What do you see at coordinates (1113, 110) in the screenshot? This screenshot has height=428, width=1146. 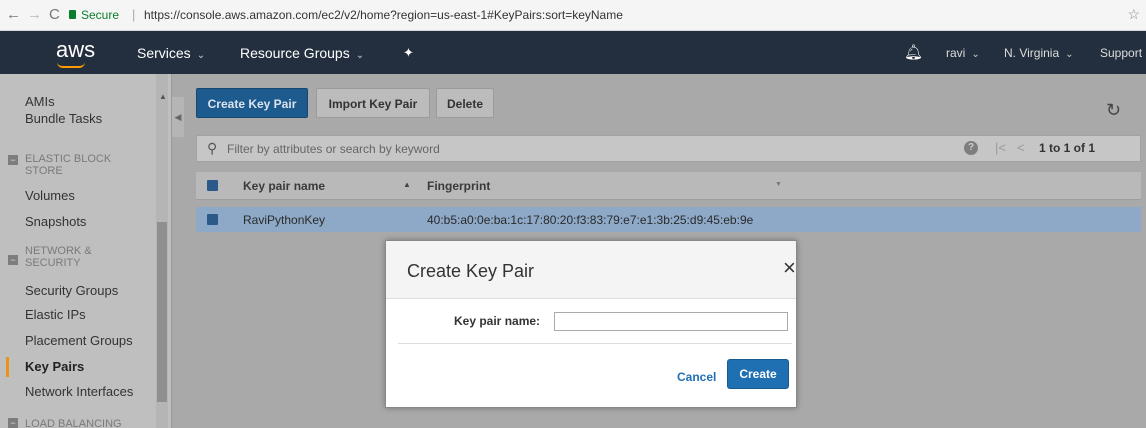 I see `refresh-icon: ↻` at bounding box center [1113, 110].